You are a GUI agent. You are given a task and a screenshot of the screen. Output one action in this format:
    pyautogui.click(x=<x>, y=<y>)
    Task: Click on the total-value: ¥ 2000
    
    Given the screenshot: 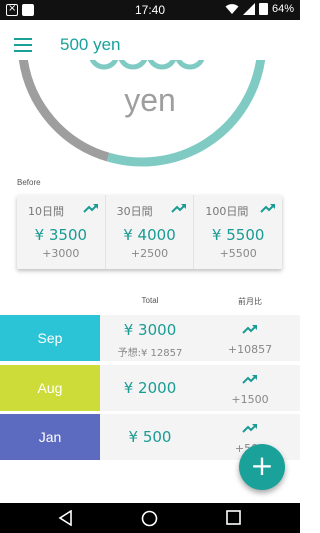 What is the action you would take?
    pyautogui.click(x=150, y=388)
    